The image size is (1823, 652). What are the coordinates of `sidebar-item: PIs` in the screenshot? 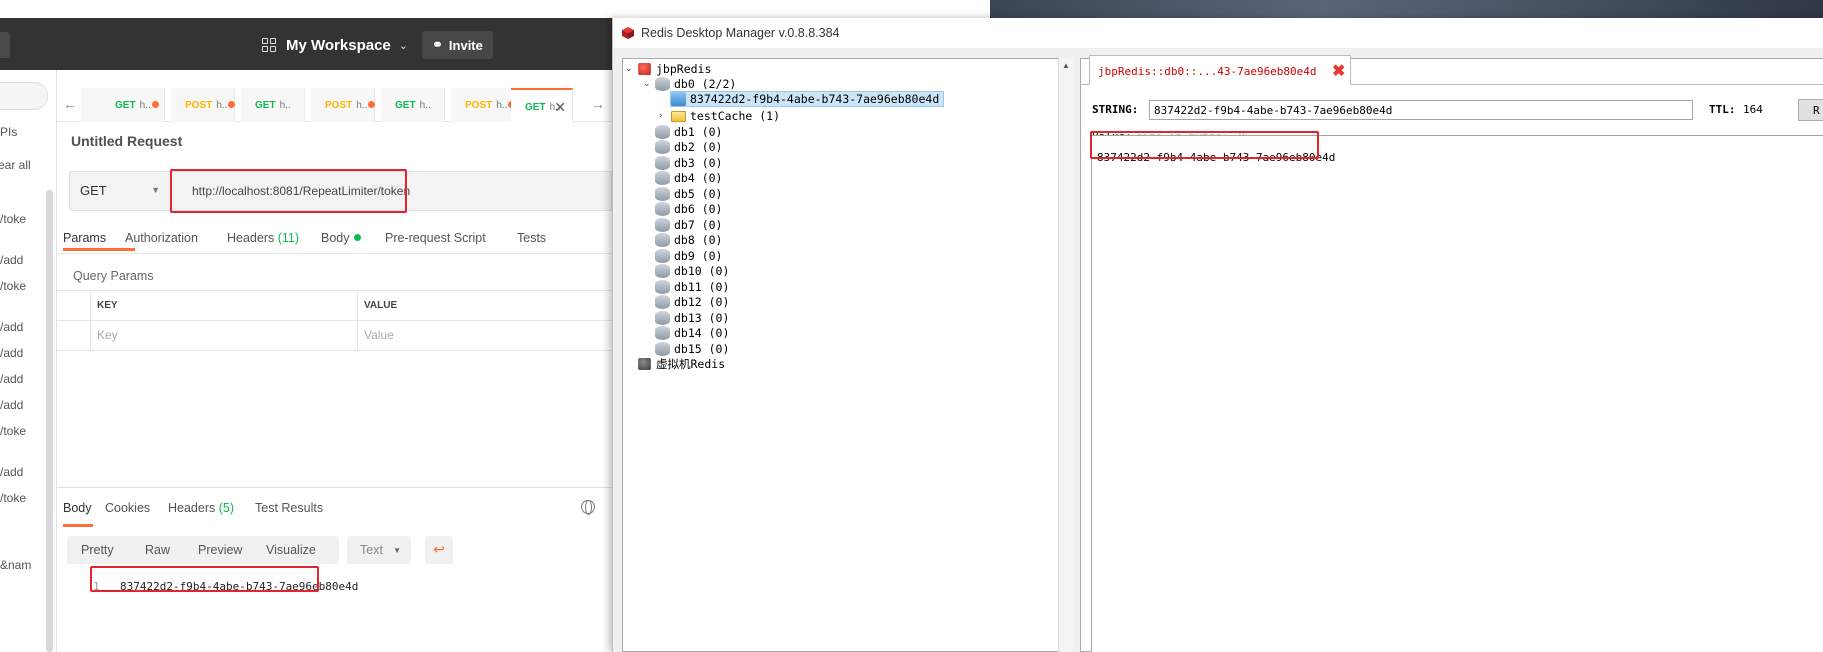 It's located at (8, 132).